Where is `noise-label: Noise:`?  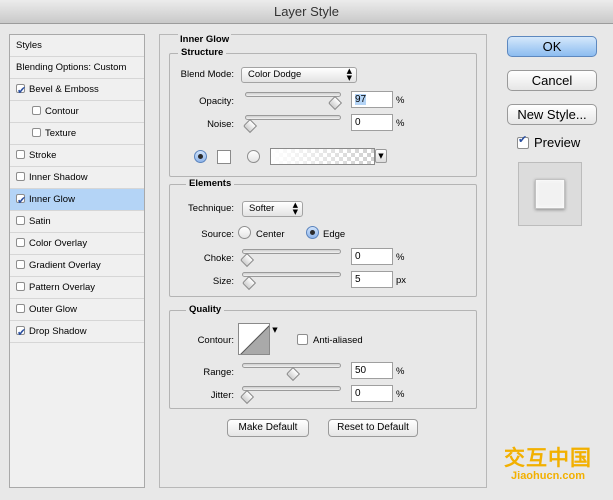 noise-label: Noise: is located at coordinates (220, 124).